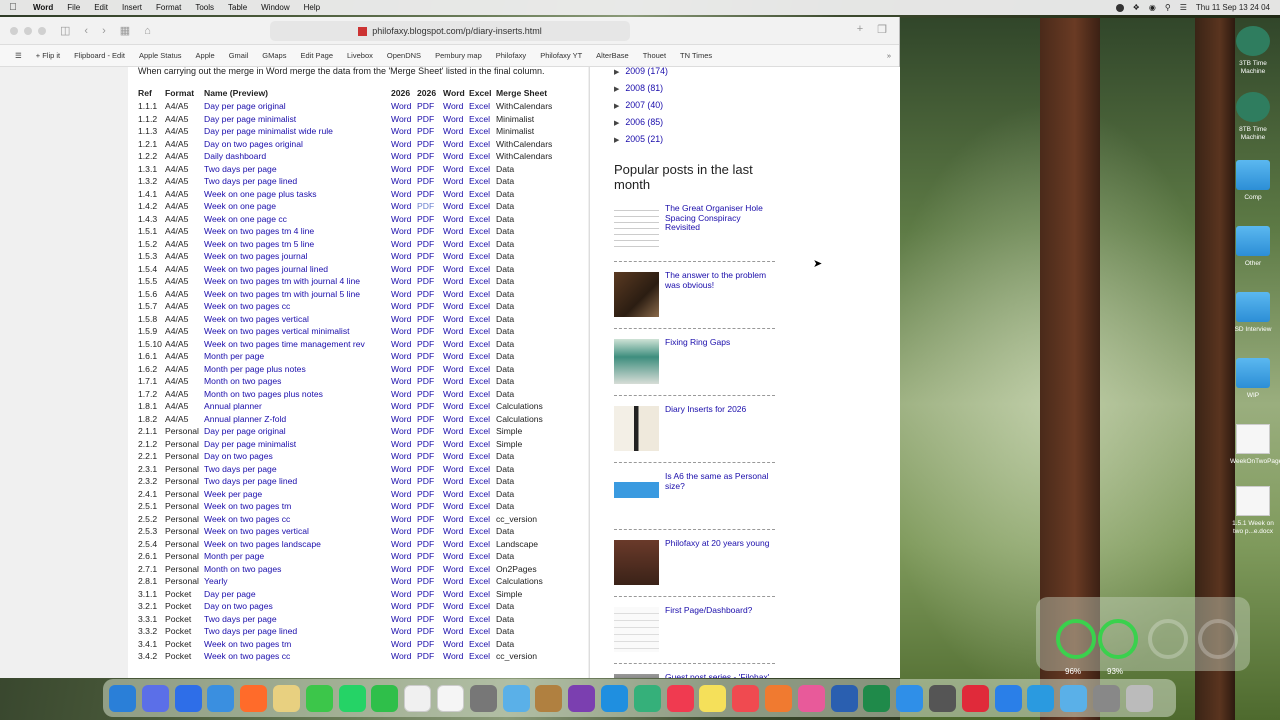 This screenshot has width=1280, height=720. What do you see at coordinates (297, 631) in the screenshot?
I see `download-link: Two days per page lined` at bounding box center [297, 631].